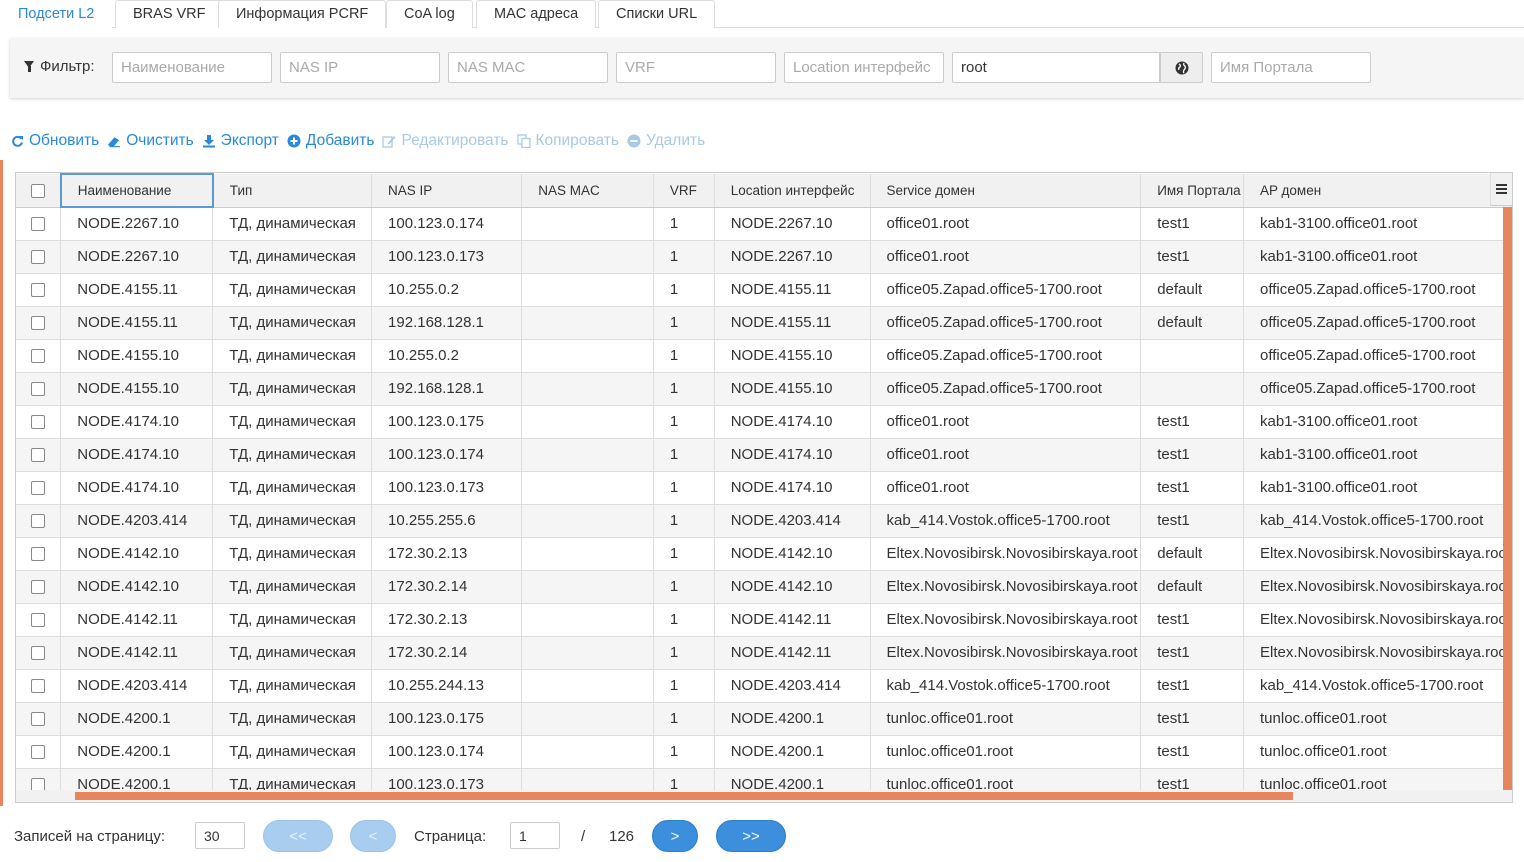 The height and width of the screenshot is (862, 1524). I want to click on column-header-nas-mac: NAS MAC, so click(587, 191).